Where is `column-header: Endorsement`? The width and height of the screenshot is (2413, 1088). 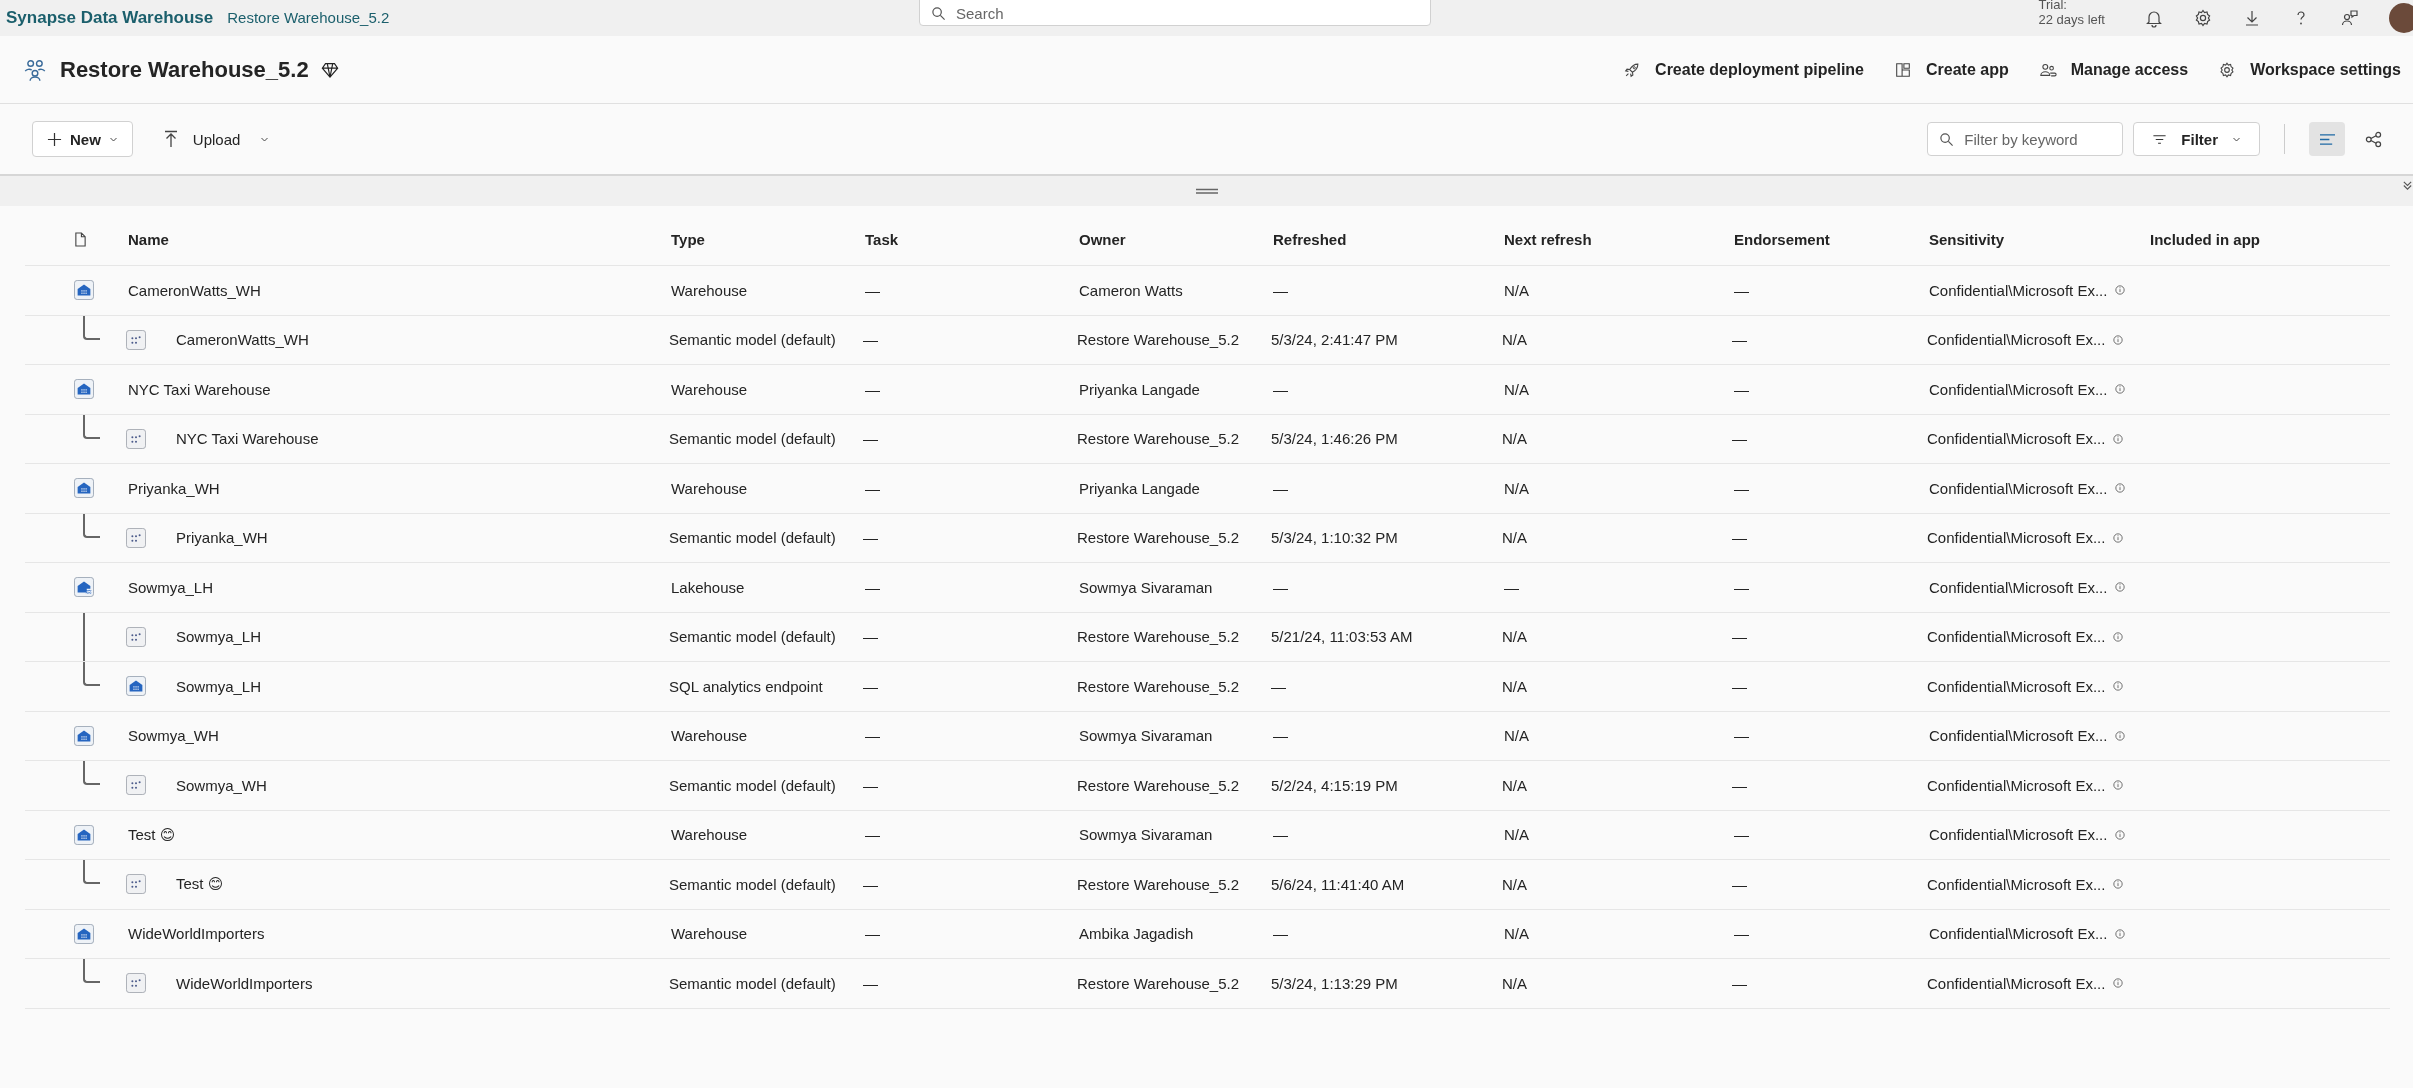
column-header: Endorsement is located at coordinates (1831, 239).